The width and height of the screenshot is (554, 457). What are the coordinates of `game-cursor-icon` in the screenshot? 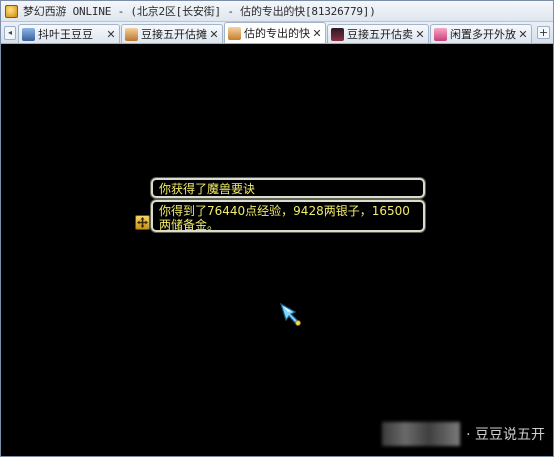 It's located at (292, 315).